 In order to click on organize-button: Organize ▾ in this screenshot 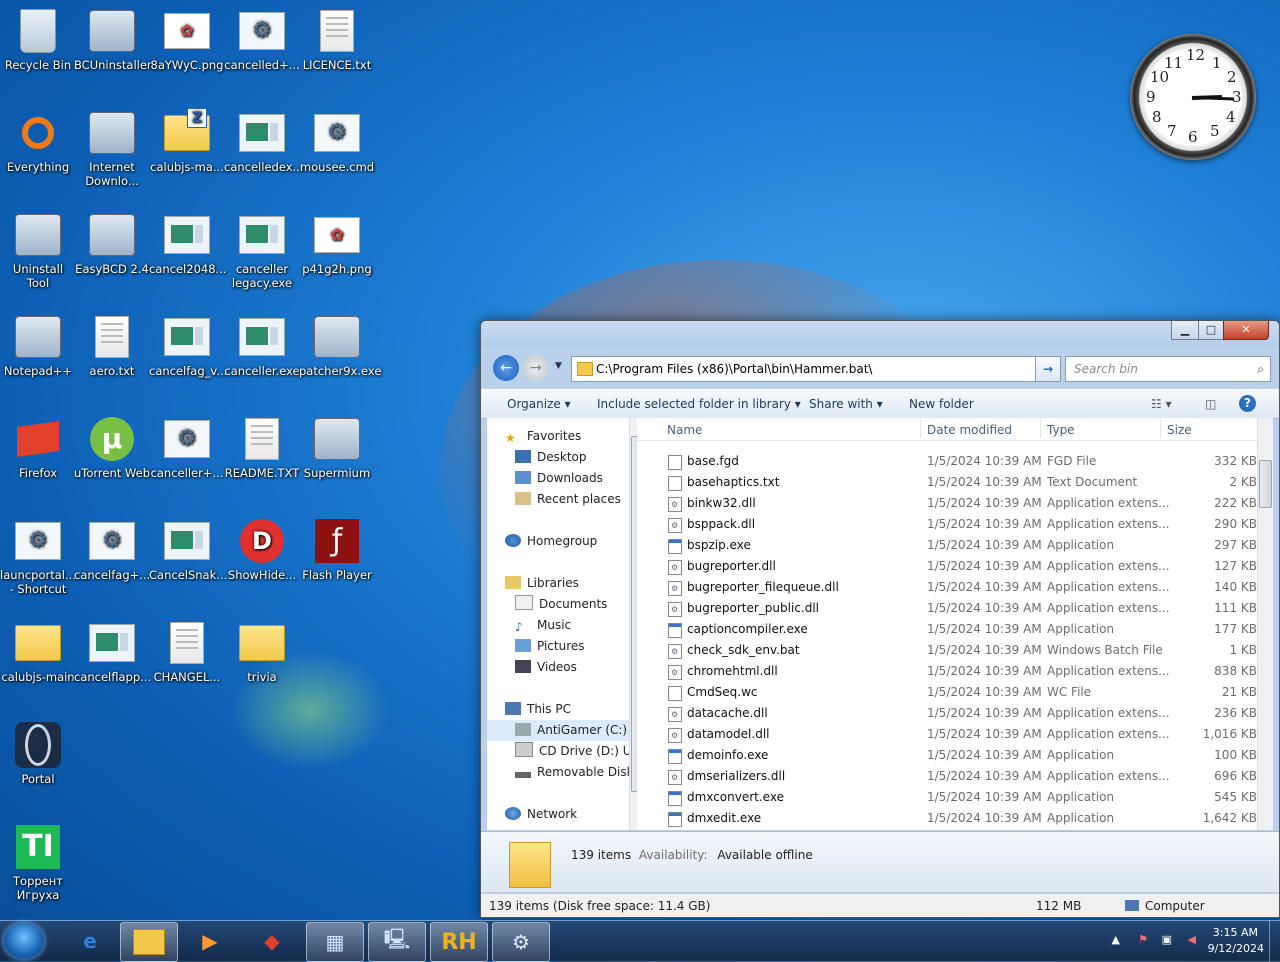, I will do `click(539, 404)`.